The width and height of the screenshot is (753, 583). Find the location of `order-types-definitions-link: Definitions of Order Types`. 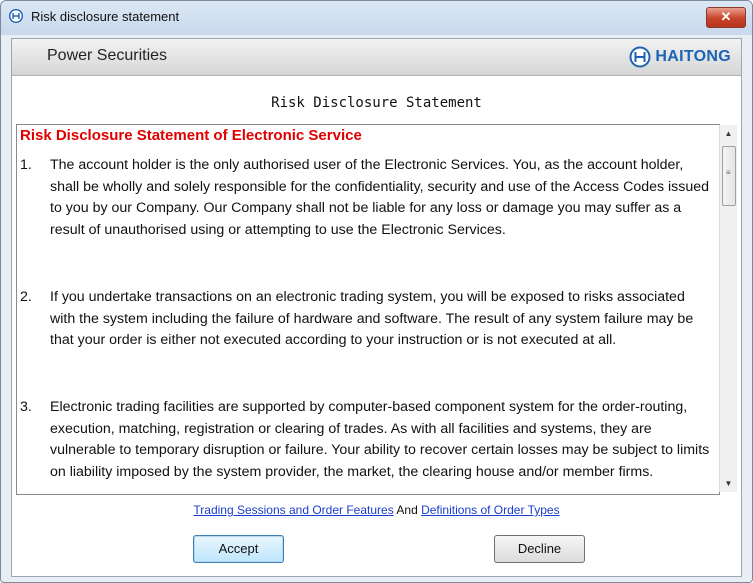

order-types-definitions-link: Definitions of Order Types is located at coordinates (490, 510).